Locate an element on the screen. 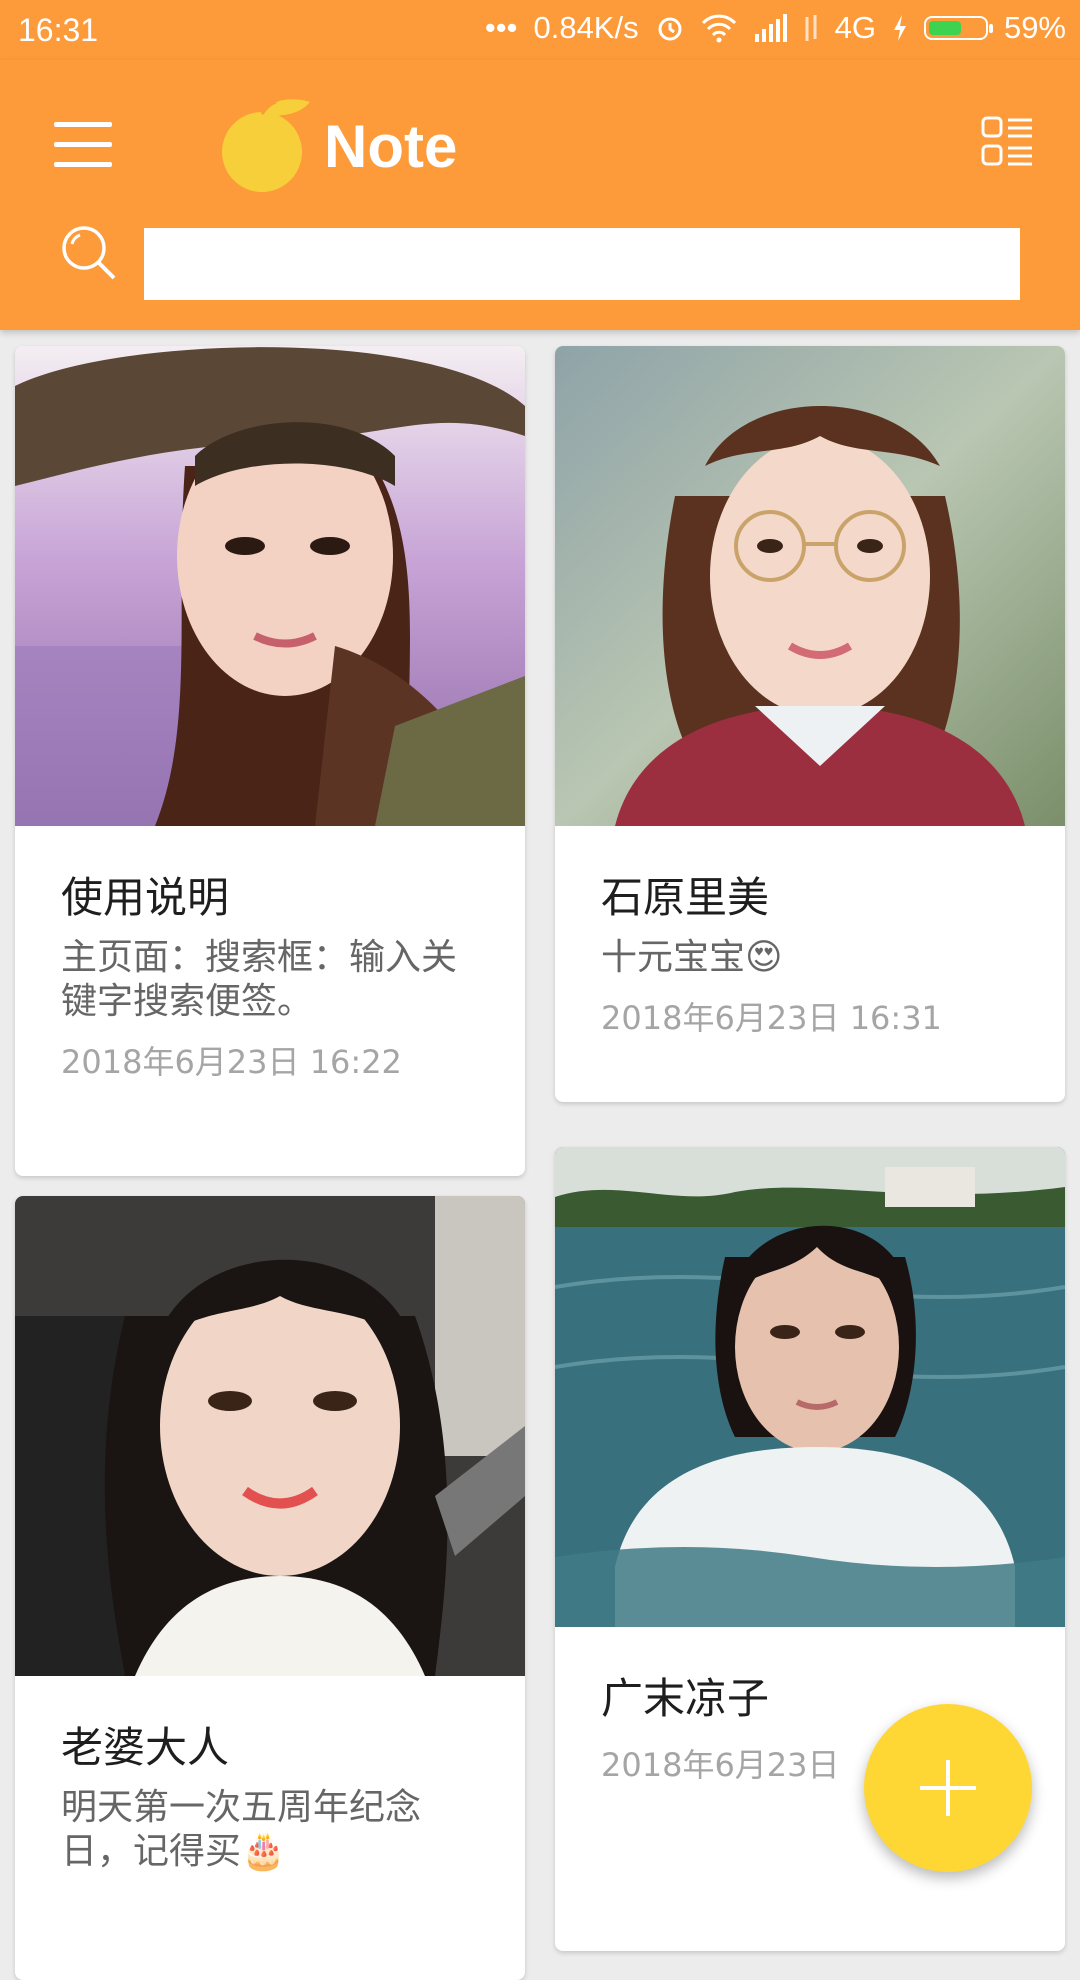 The width and height of the screenshot is (1080, 1980). add-note-button is located at coordinates (948, 1788).